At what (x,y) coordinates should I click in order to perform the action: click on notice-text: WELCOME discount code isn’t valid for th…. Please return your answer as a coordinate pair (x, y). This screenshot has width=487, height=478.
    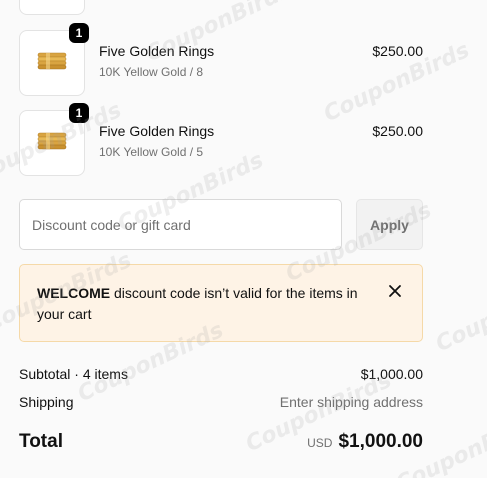
    Looking at the image, I should click on (197, 303).